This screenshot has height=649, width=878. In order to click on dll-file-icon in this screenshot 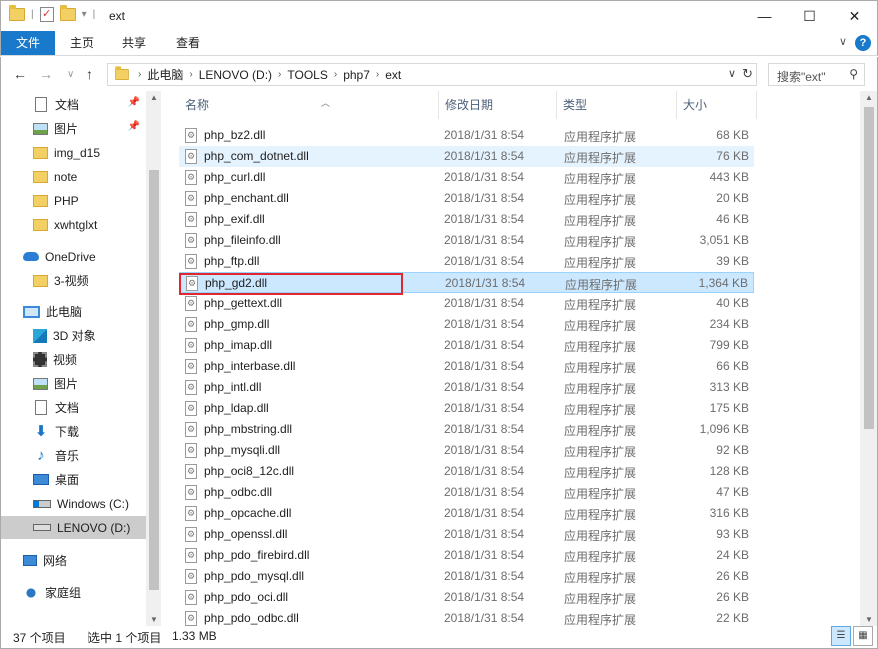, I will do `click(191, 408)`.